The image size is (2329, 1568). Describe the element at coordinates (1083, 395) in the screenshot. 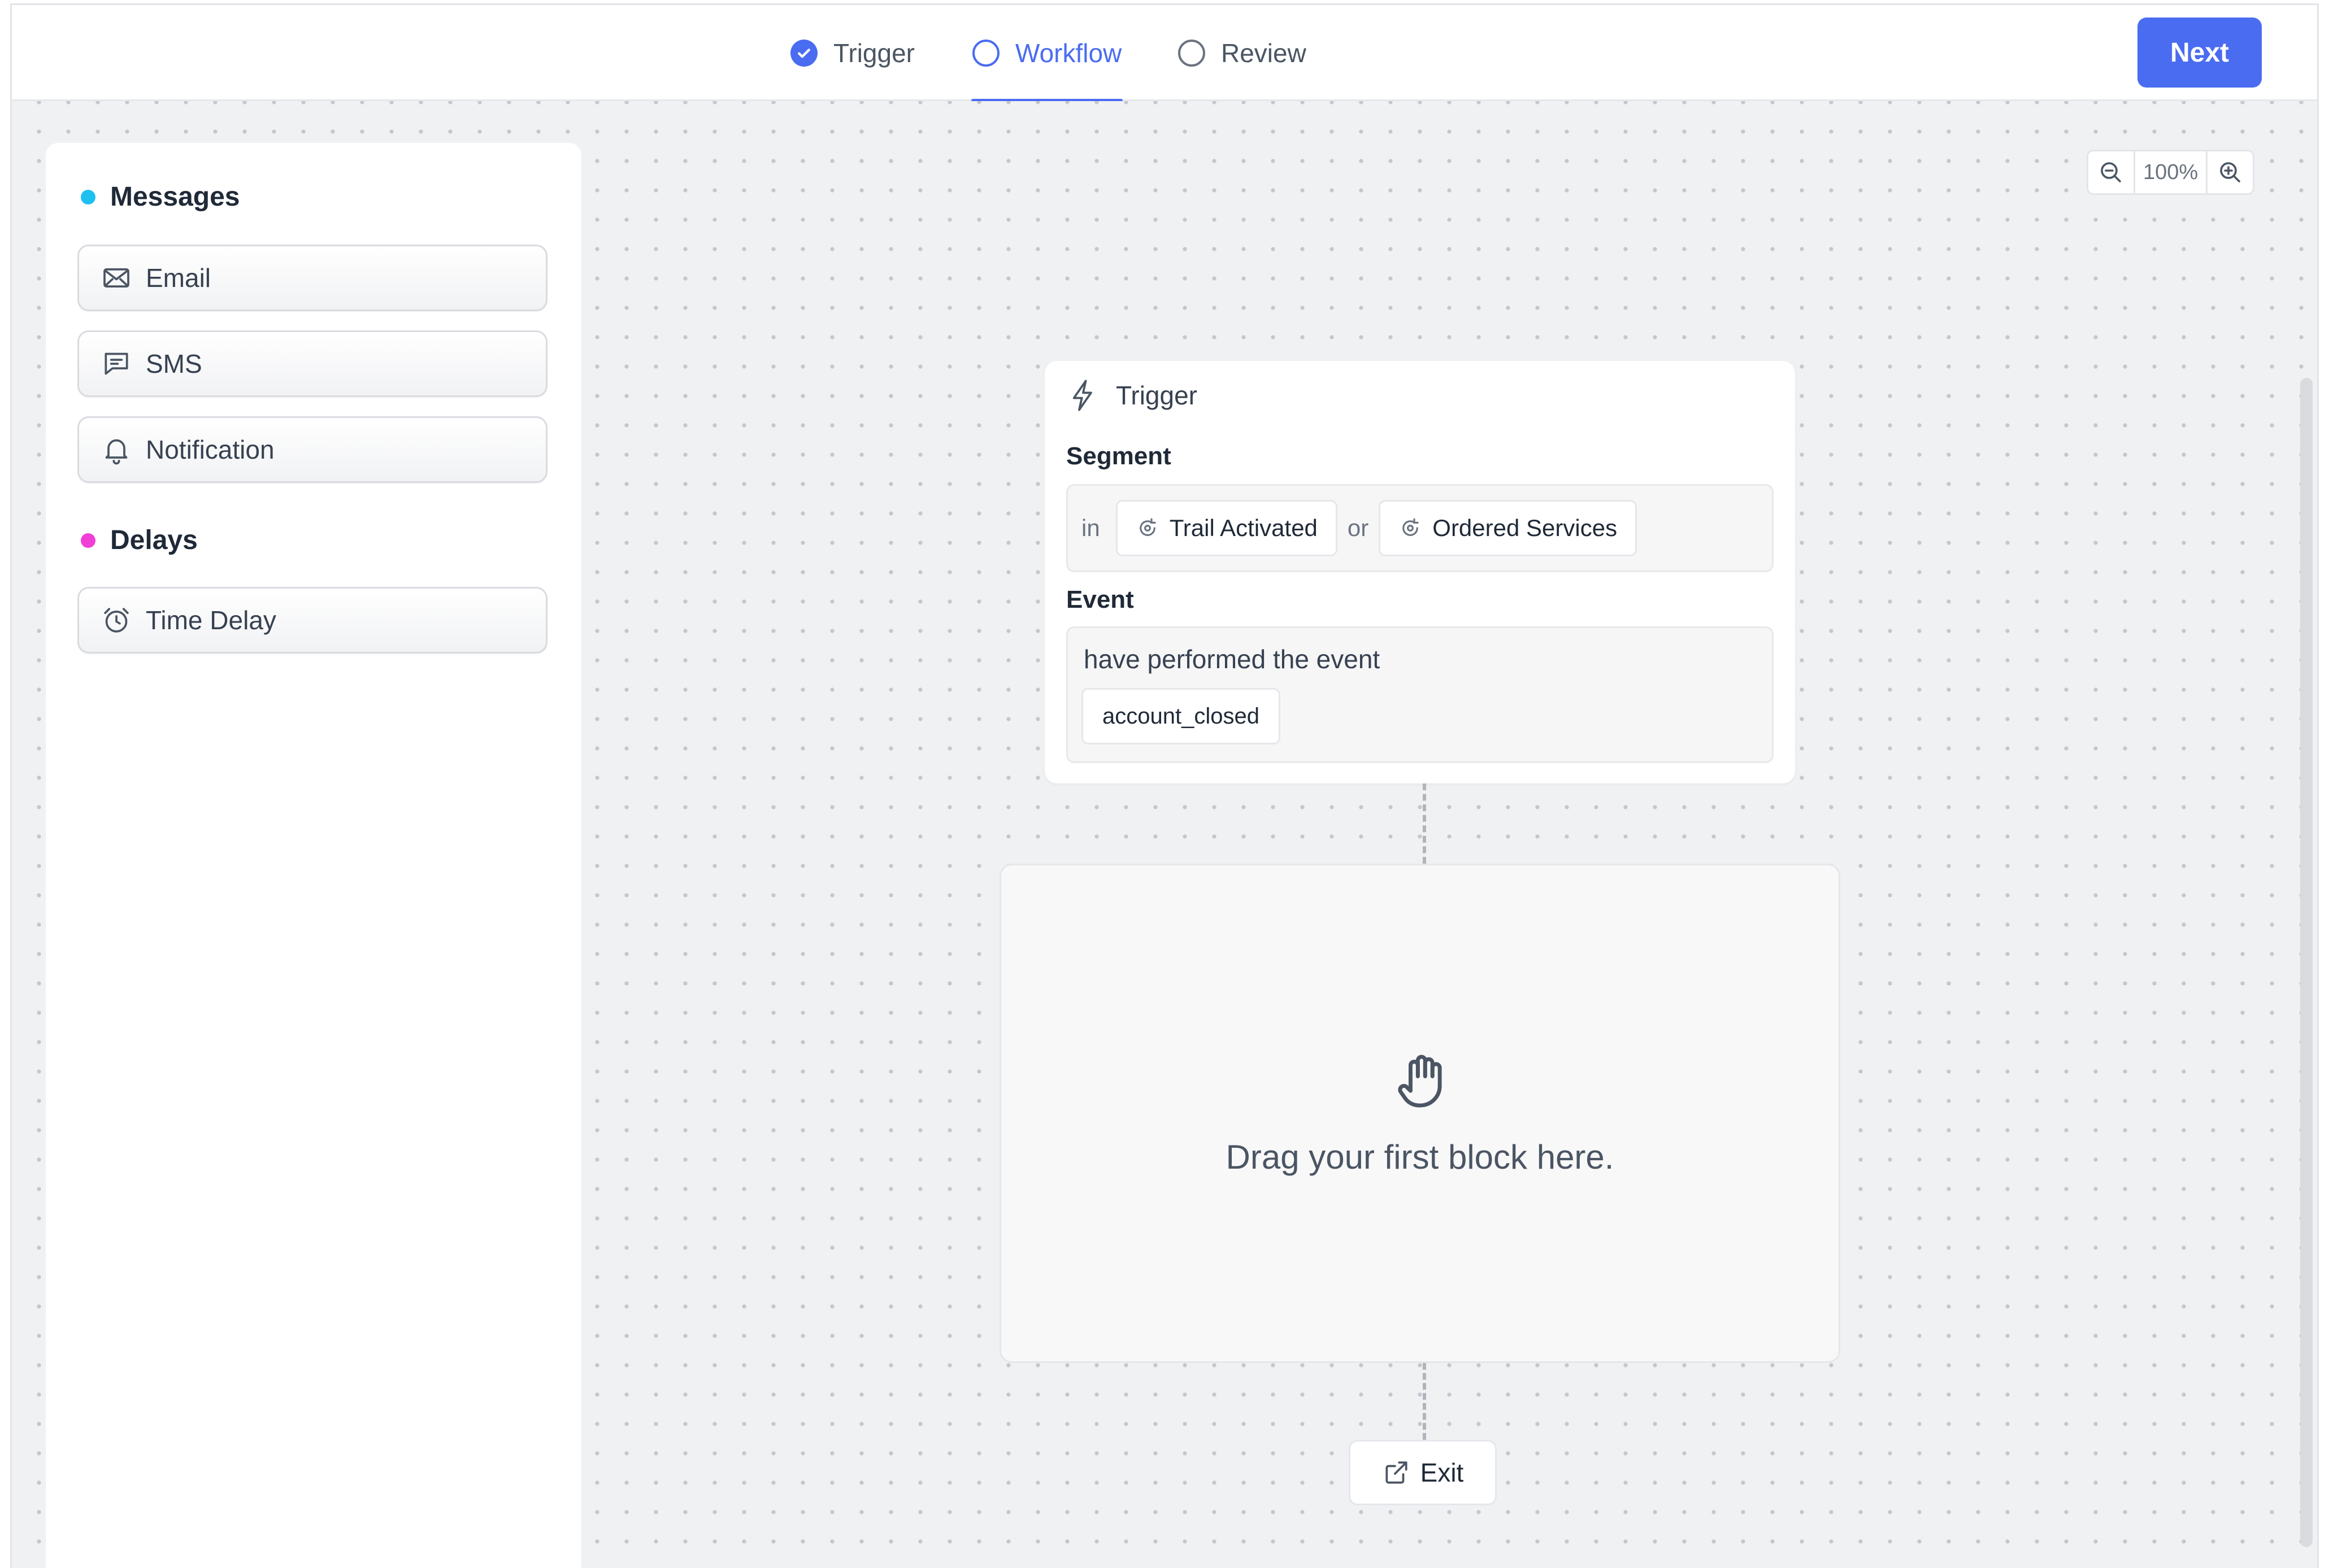

I see `lightning-icon` at that location.